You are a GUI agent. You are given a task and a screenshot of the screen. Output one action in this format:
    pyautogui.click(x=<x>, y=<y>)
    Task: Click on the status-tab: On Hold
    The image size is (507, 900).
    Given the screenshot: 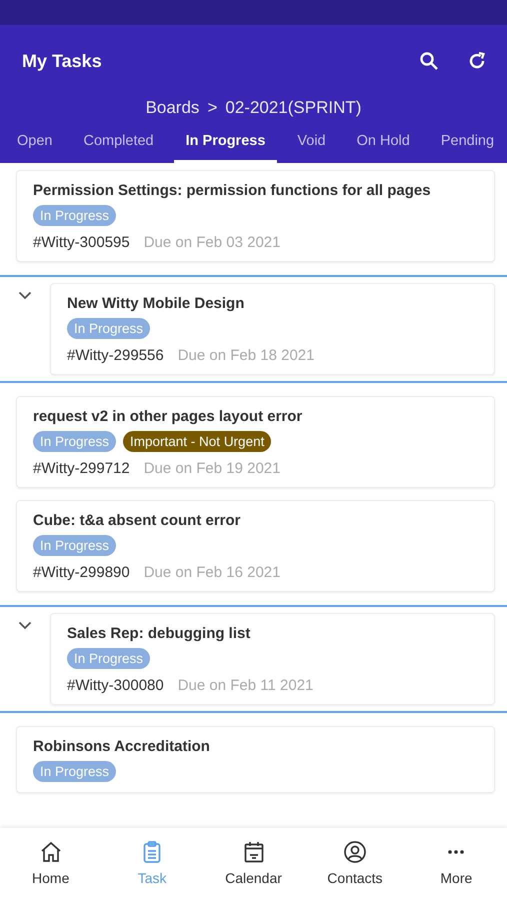 What is the action you would take?
    pyautogui.click(x=383, y=145)
    